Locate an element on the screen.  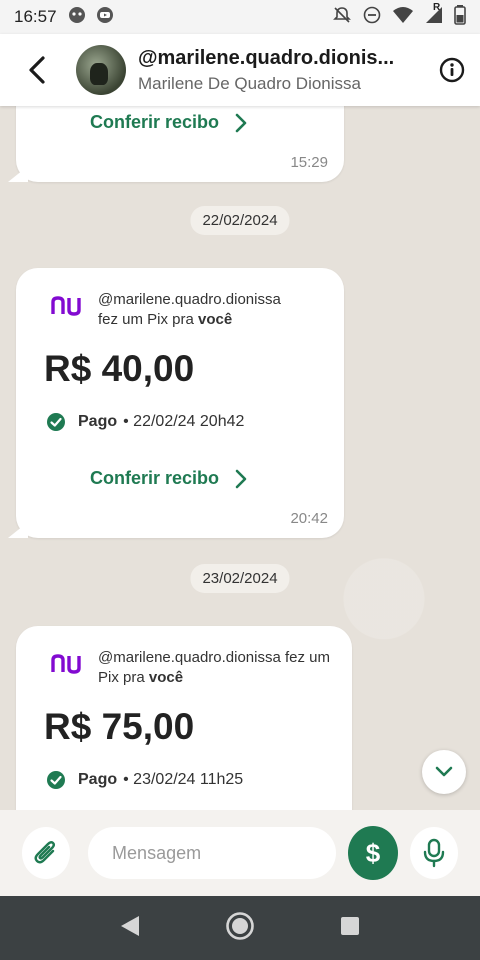
dollar-icon: $ is located at coordinates (373, 852).